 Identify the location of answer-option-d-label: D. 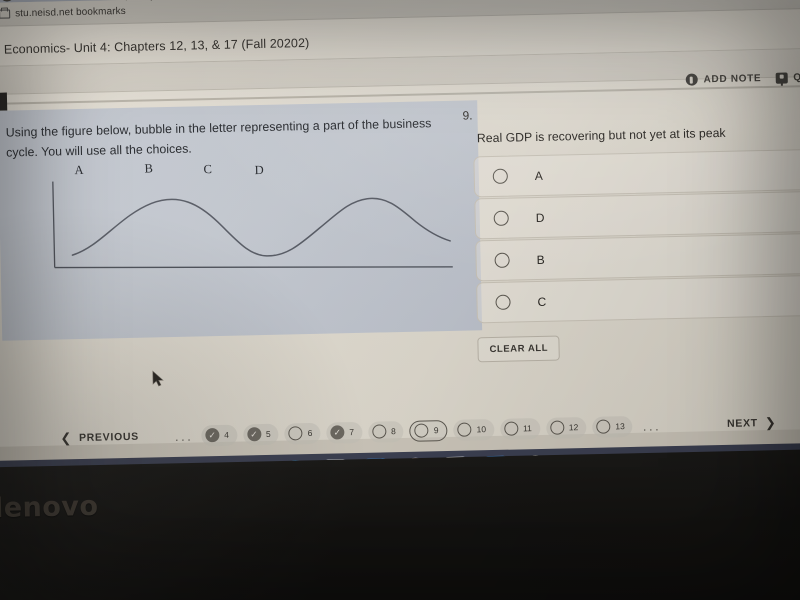
(540, 217).